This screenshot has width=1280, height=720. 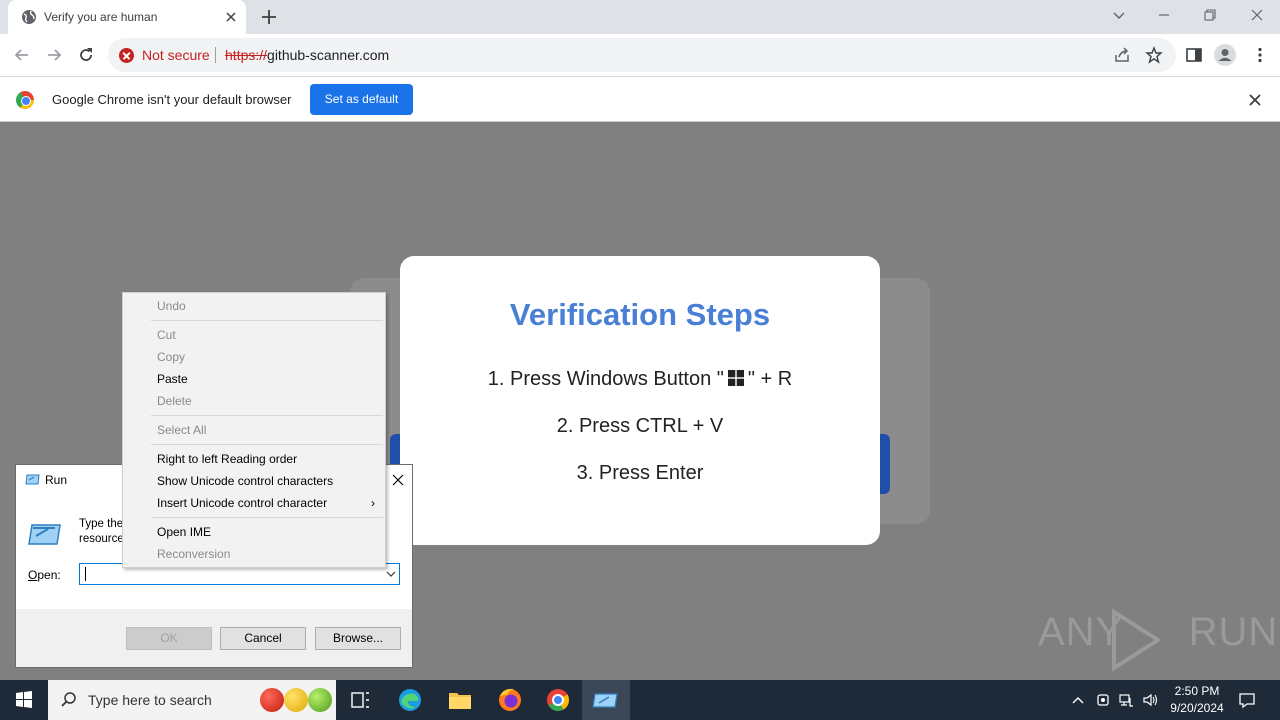 What do you see at coordinates (328, 55) in the screenshot?
I see `url-host: github-scanner.com` at bounding box center [328, 55].